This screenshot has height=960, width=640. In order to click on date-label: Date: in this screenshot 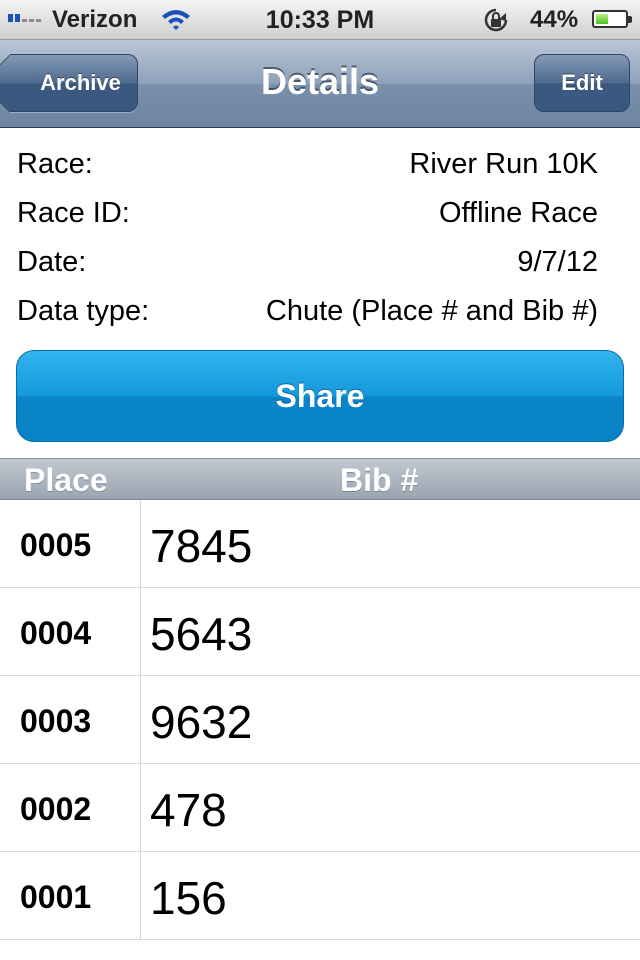, I will do `click(52, 262)`.